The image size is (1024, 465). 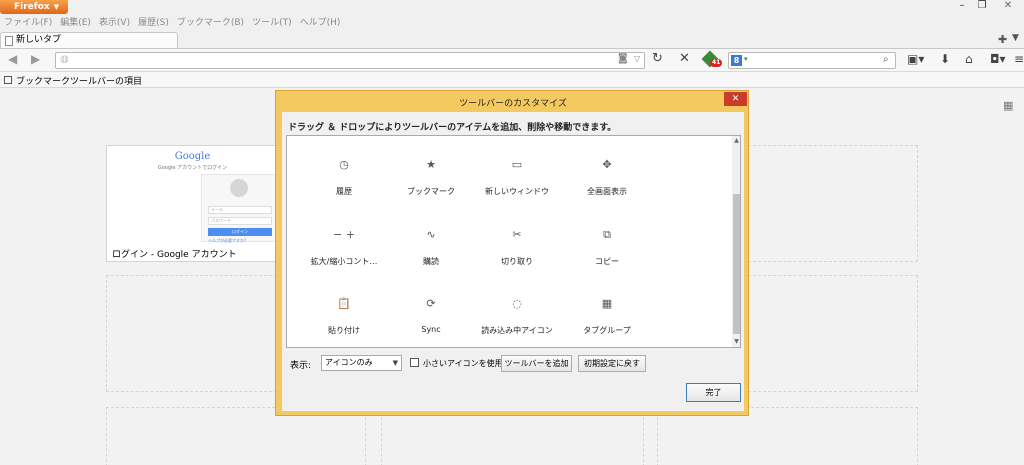 What do you see at coordinates (56, 7) in the screenshot?
I see `chevron-down-icon: ▼` at bounding box center [56, 7].